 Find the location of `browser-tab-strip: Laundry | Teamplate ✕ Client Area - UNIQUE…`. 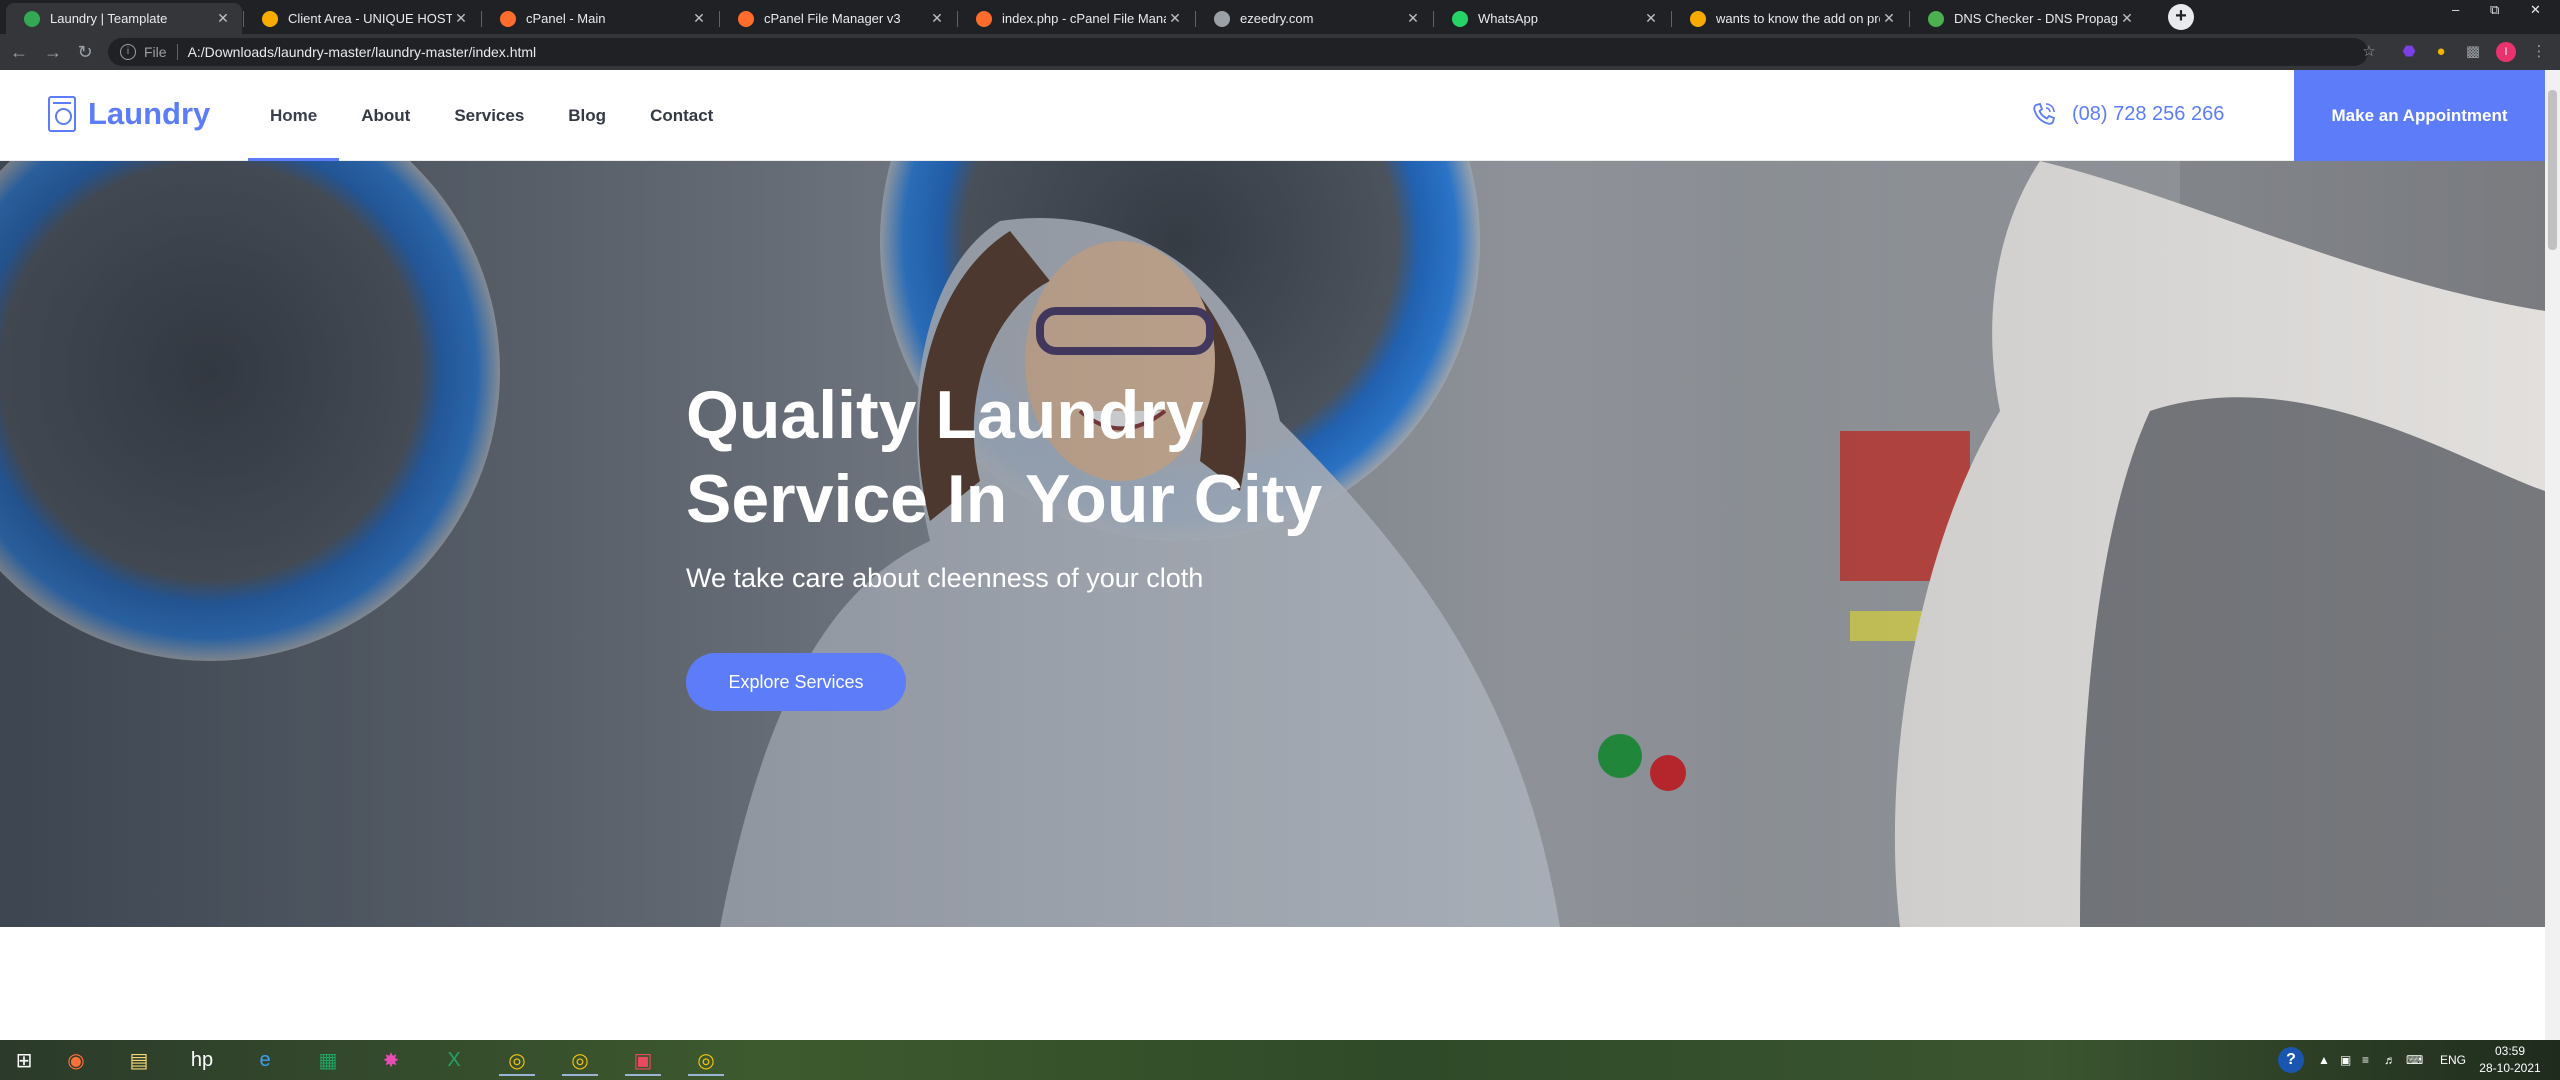

browser-tab-strip: Laundry | Teamplate ✕ Client Area - UNIQUE… is located at coordinates (1280, 17).